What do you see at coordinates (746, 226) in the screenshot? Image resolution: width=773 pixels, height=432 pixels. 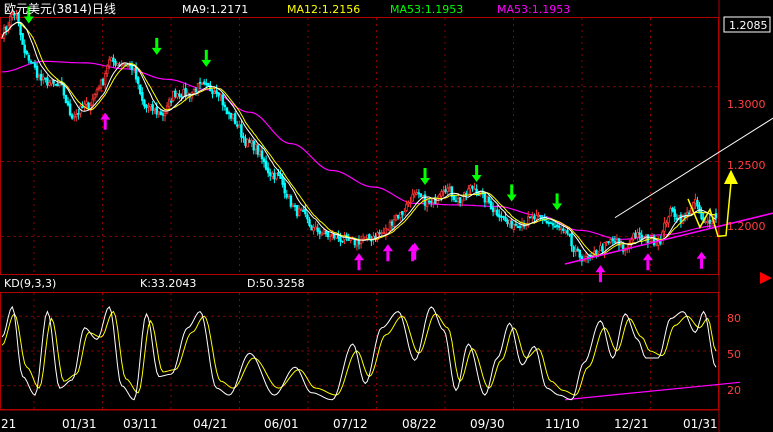 I see `price-tick-1-2000: 1.2000` at bounding box center [746, 226].